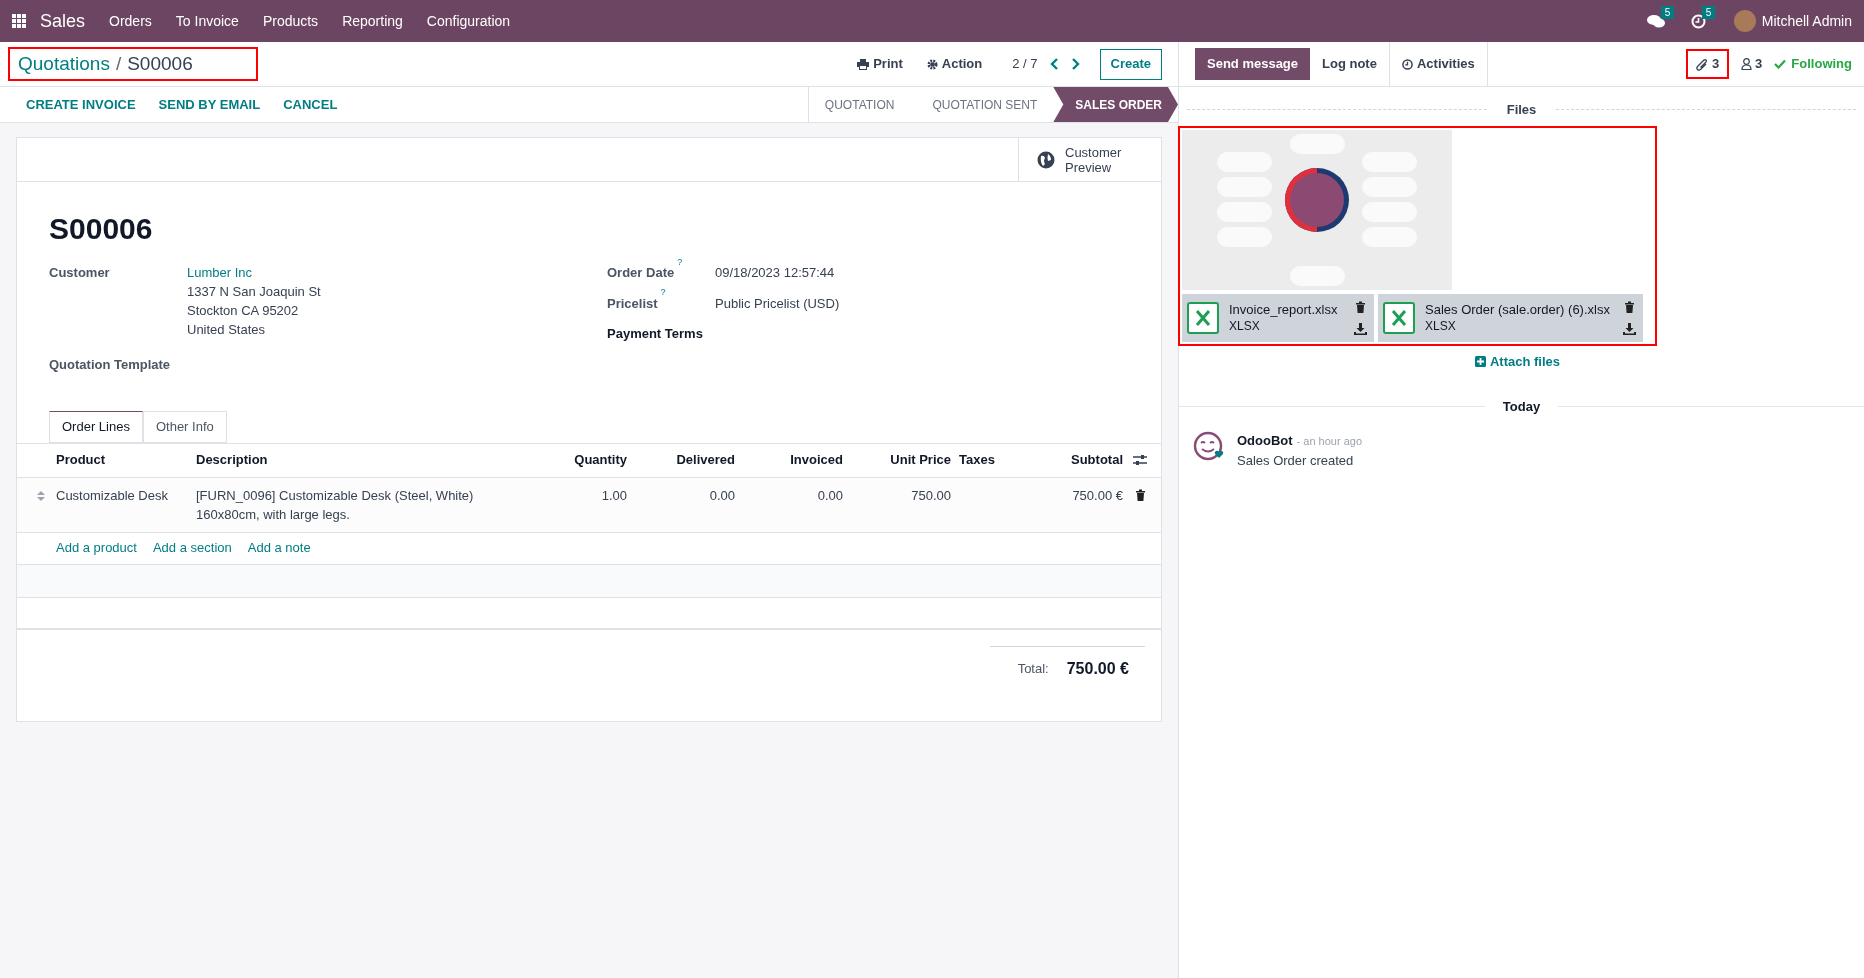 Image resolution: width=1864 pixels, height=978 pixels. Describe the element at coordinates (1438, 64) in the screenshot. I see `chatter-tab: Activities` at that location.